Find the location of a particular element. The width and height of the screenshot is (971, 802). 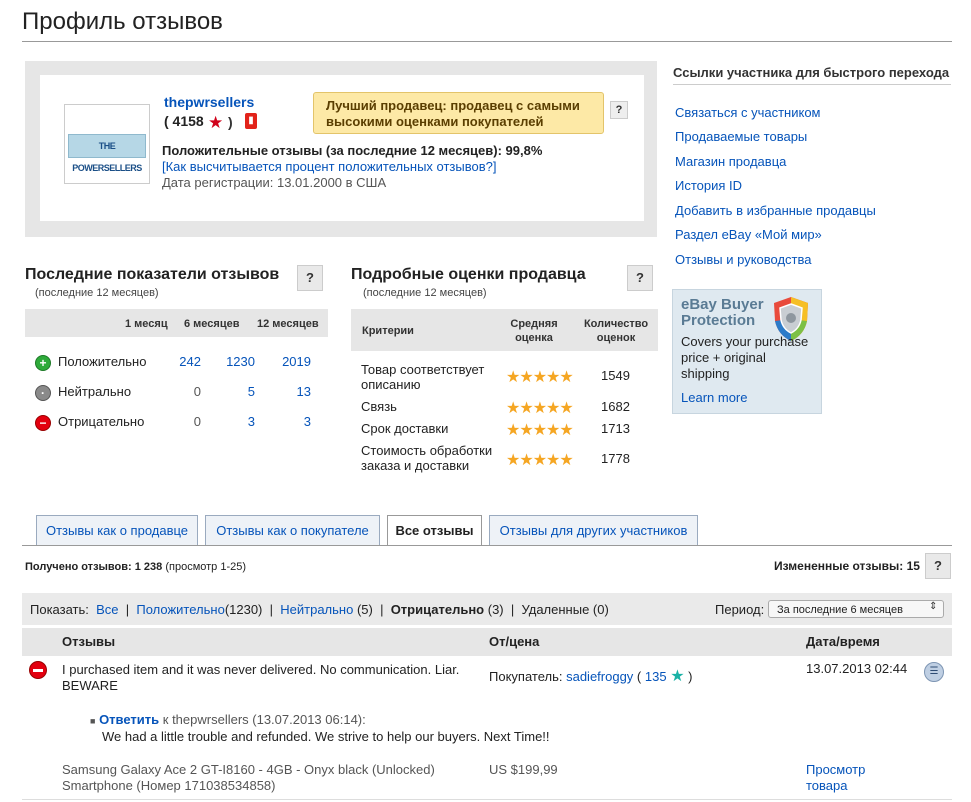

negative-6-months: 3 is located at coordinates (235, 421).